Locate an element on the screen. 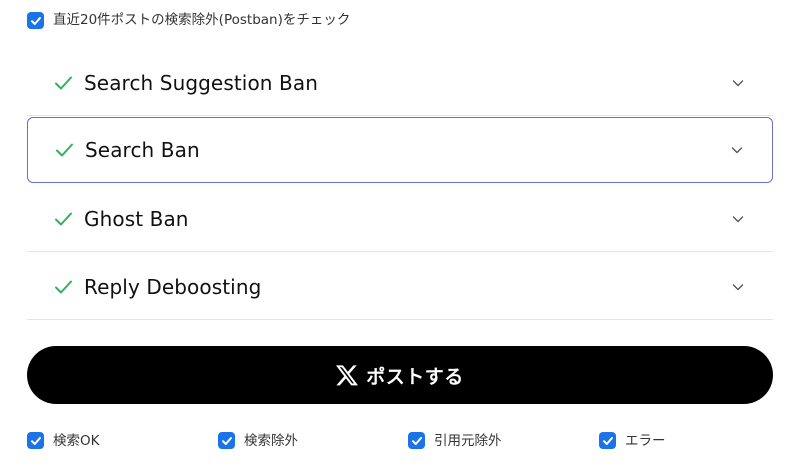 The image size is (800, 472). x-logo-icon is located at coordinates (347, 375).